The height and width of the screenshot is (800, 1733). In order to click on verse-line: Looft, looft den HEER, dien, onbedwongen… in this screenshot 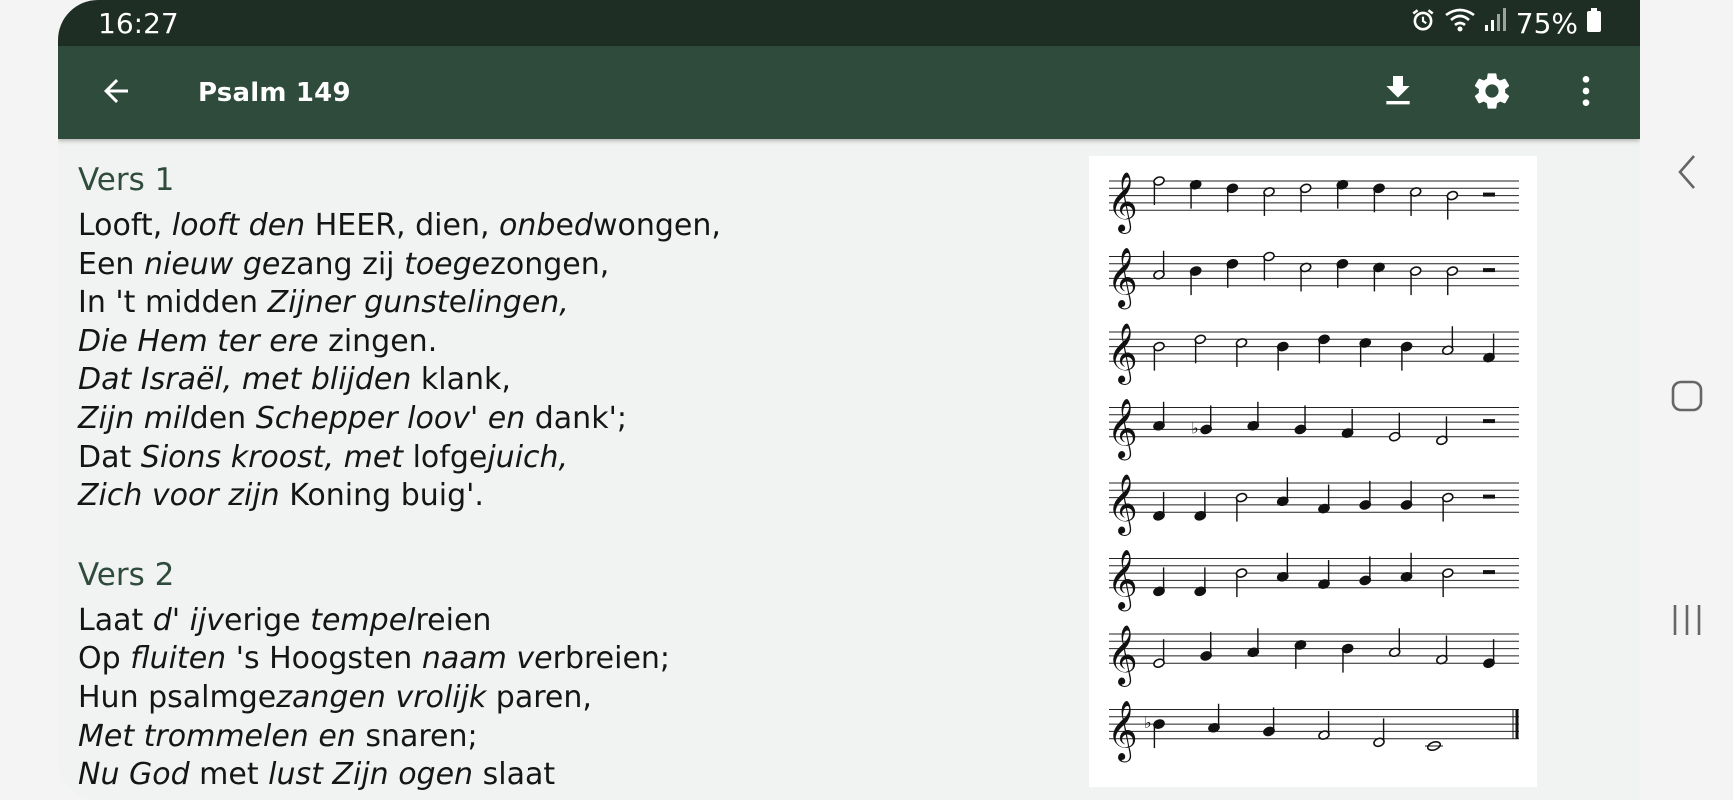, I will do `click(399, 225)`.